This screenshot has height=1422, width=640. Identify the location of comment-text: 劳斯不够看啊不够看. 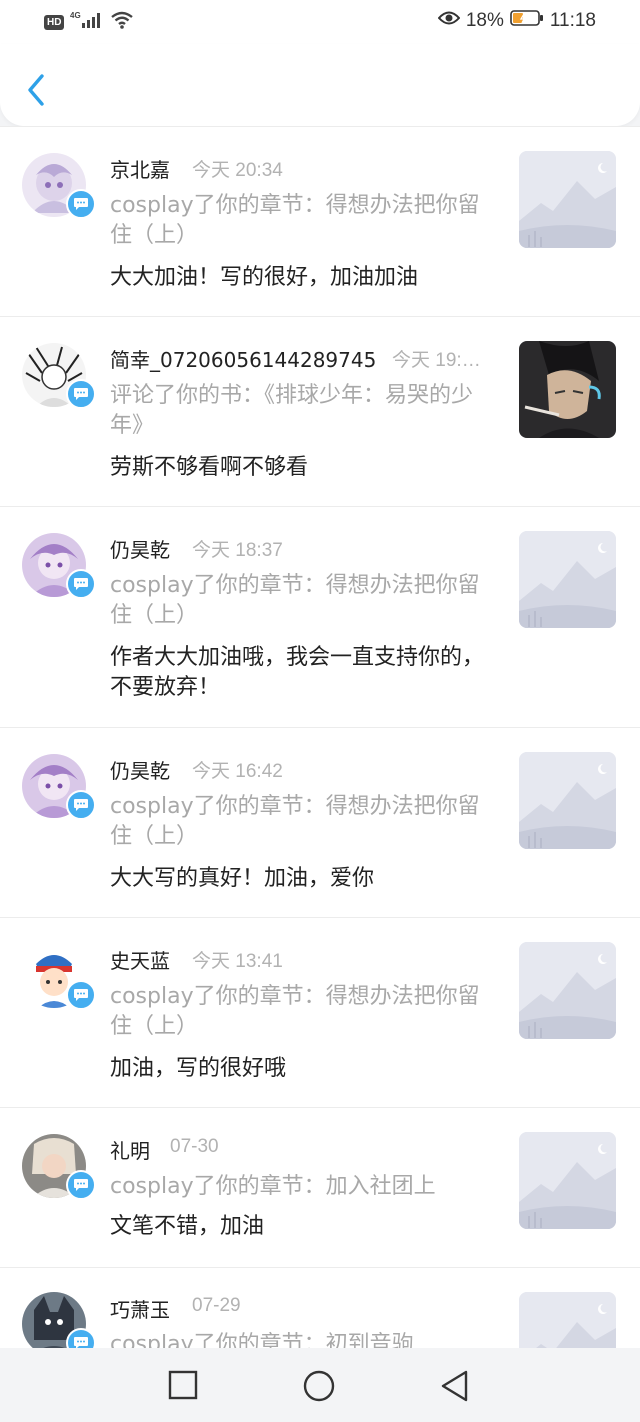
(209, 467).